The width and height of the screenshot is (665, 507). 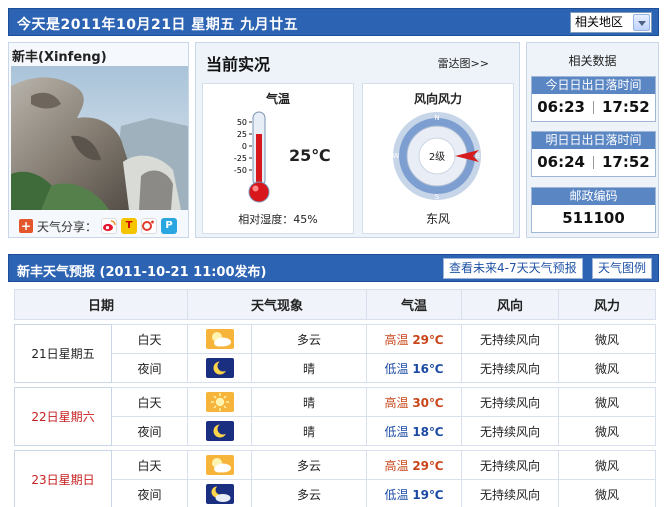 What do you see at coordinates (436, 118) in the screenshot?
I see `compass-north-label: N` at bounding box center [436, 118].